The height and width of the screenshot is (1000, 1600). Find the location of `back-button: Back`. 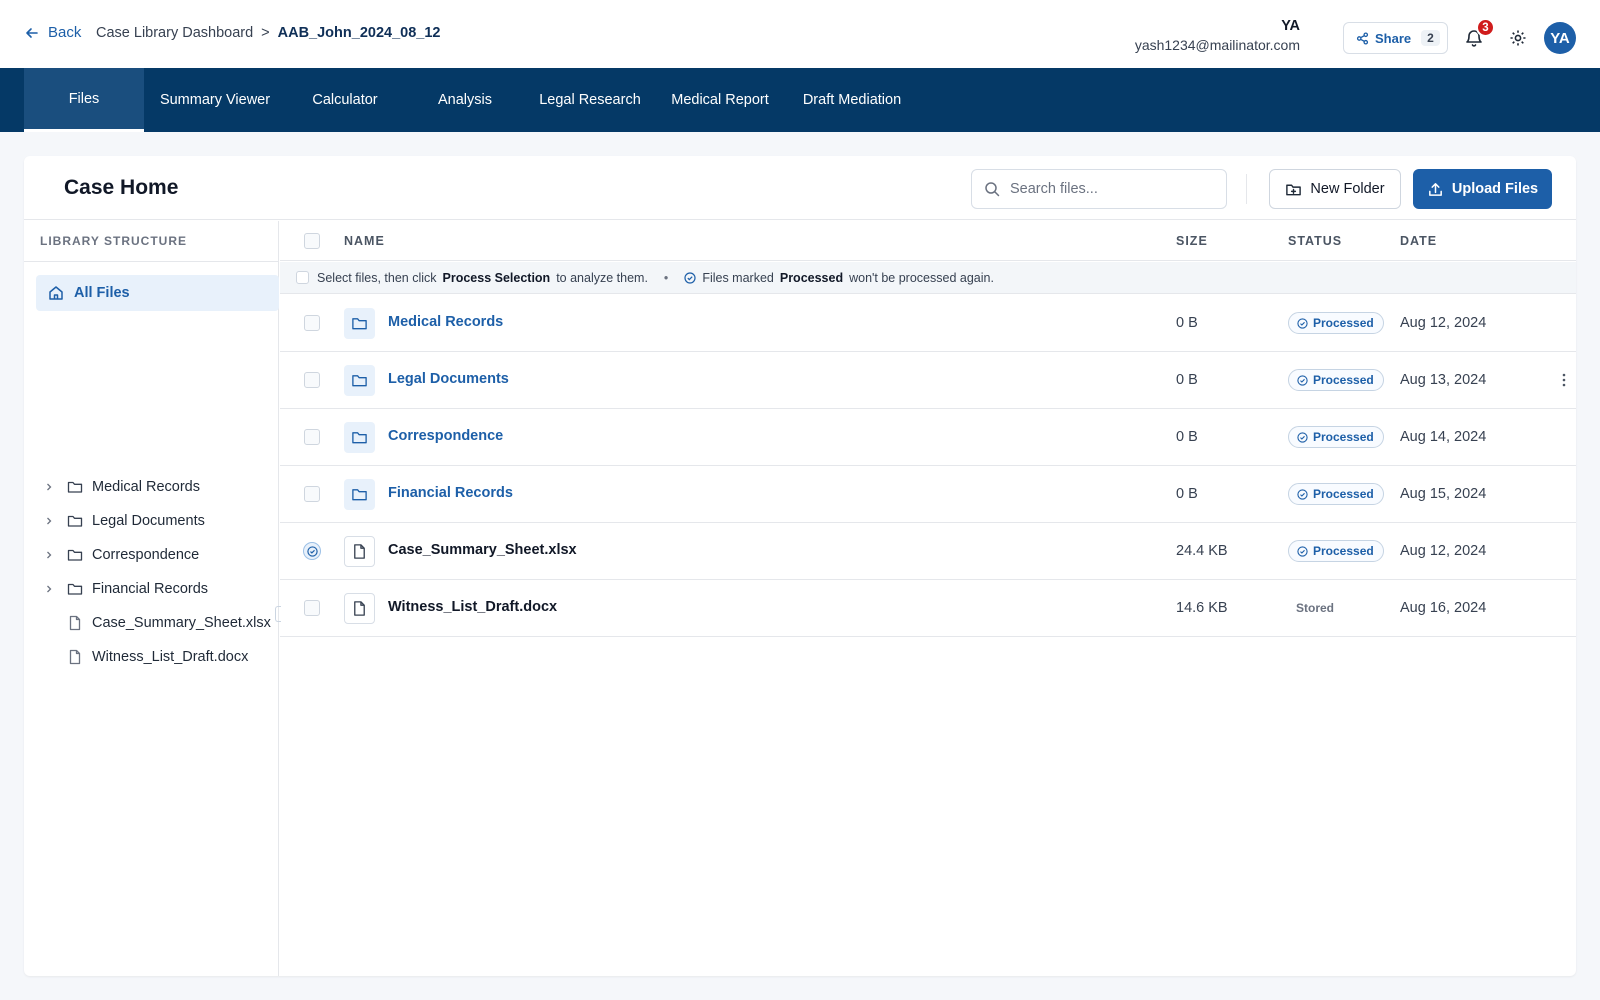

back-button: Back is located at coordinates (52, 32).